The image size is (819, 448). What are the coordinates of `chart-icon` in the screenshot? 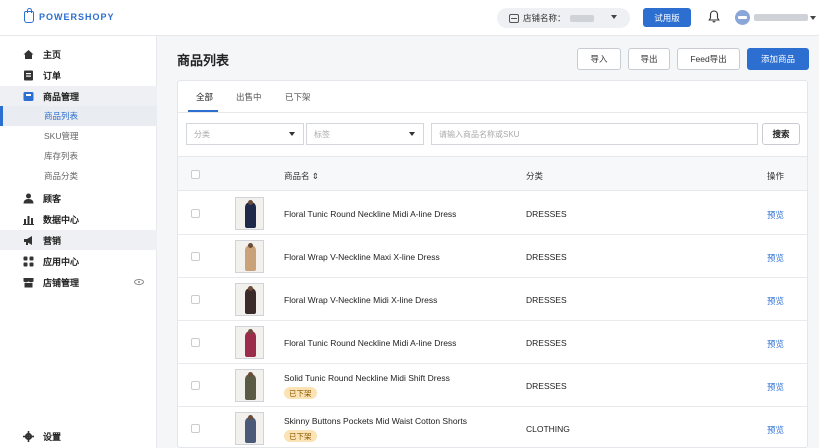 It's located at (28, 220).